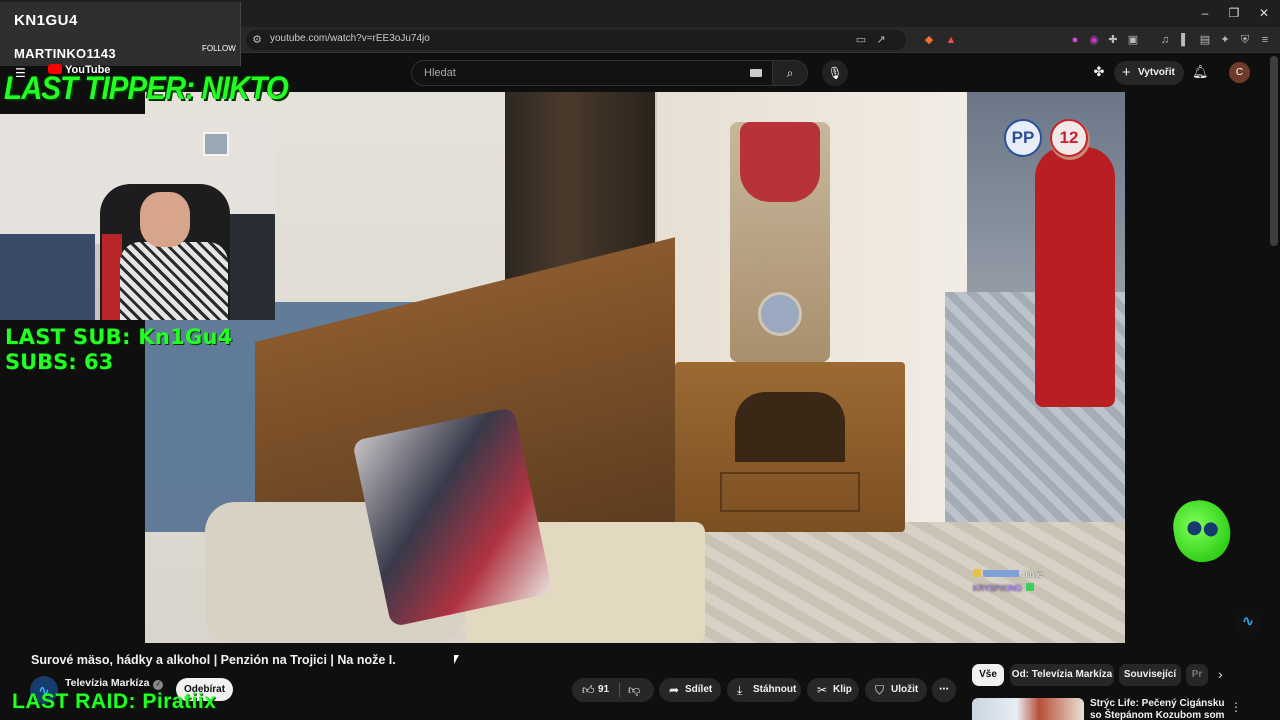 The width and height of the screenshot is (1280, 720). What do you see at coordinates (1156, 72) in the screenshot?
I see `create-label: Vytvořit` at bounding box center [1156, 72].